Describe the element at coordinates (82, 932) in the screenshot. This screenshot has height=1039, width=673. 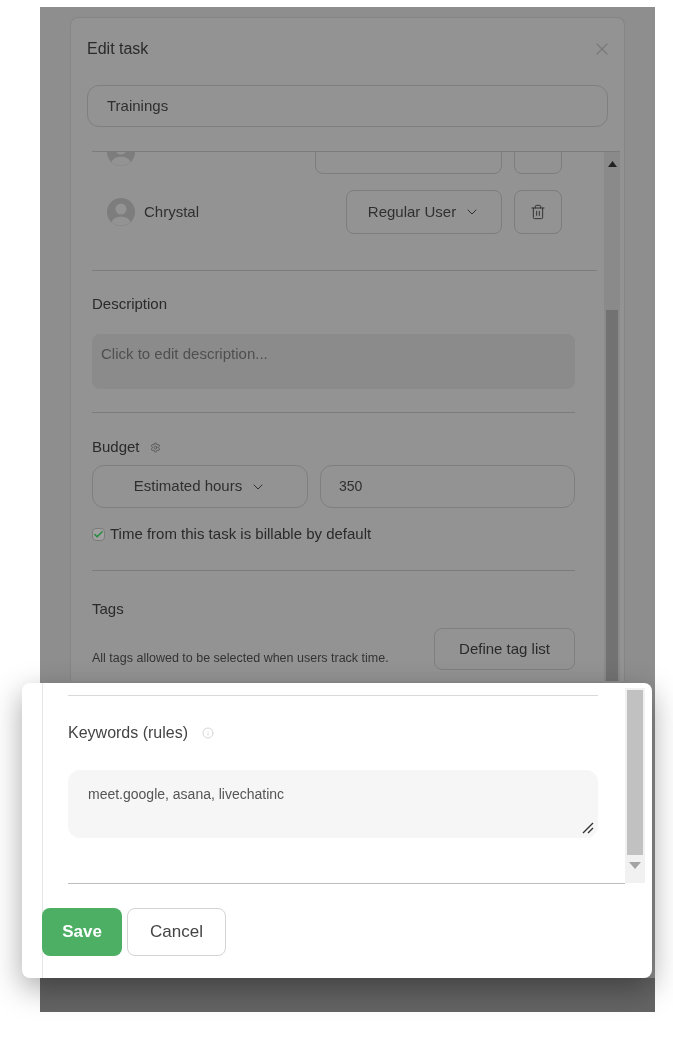
I see `save-button: Save` at that location.